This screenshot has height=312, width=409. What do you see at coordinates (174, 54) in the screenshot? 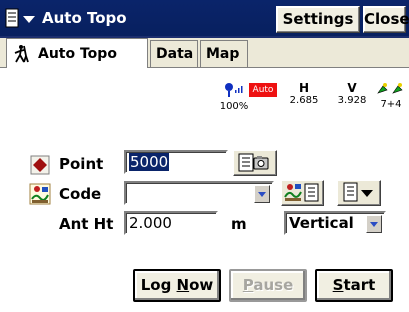
I see `tab-data: Data` at bounding box center [174, 54].